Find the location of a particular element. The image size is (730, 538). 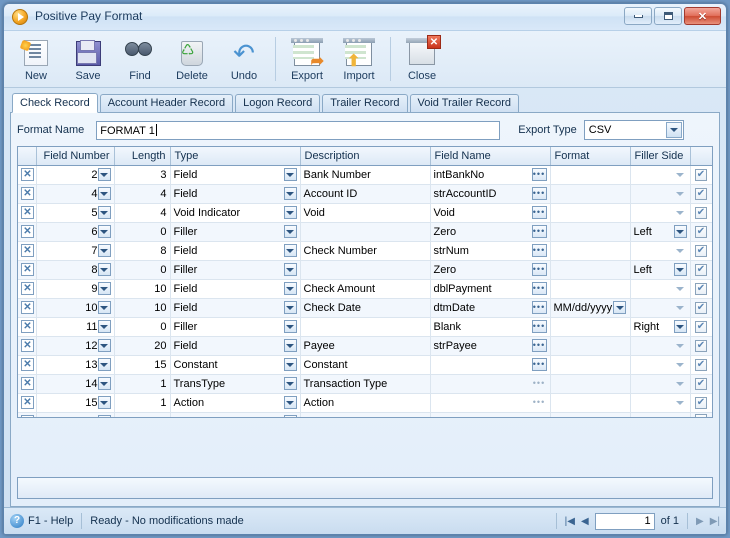

cell-format is located at coordinates (590, 403).